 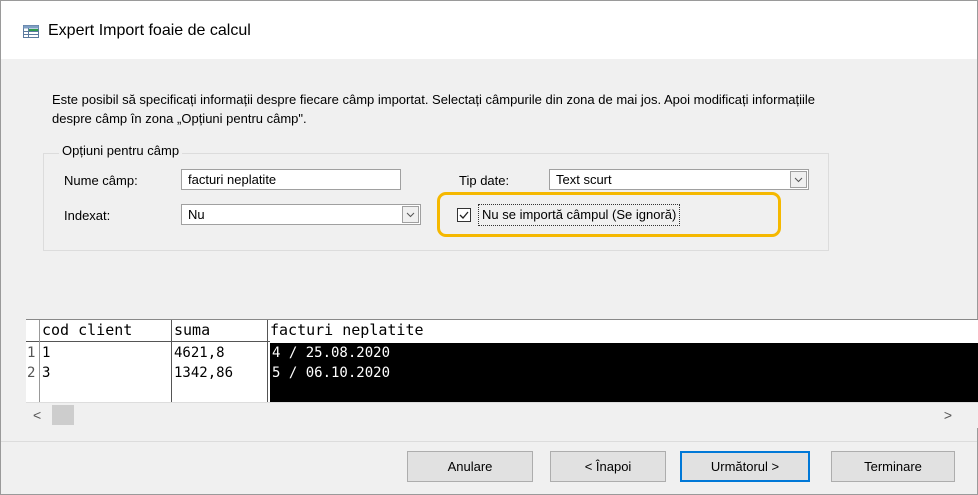 What do you see at coordinates (331, 373) in the screenshot?
I see `table-cell: 5 / 06.10.2020` at bounding box center [331, 373].